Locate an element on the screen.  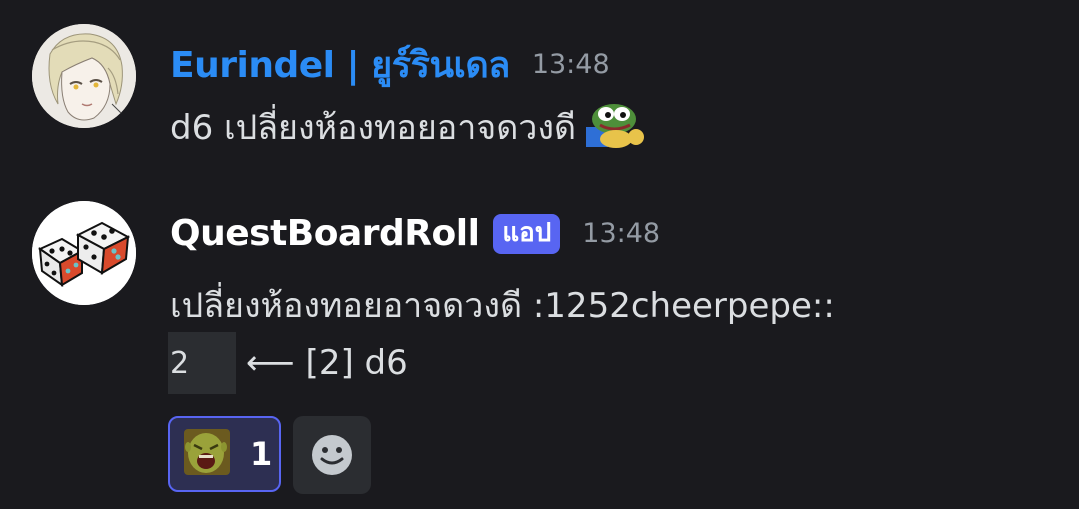
reaction-count: 1 is located at coordinates (261, 454).